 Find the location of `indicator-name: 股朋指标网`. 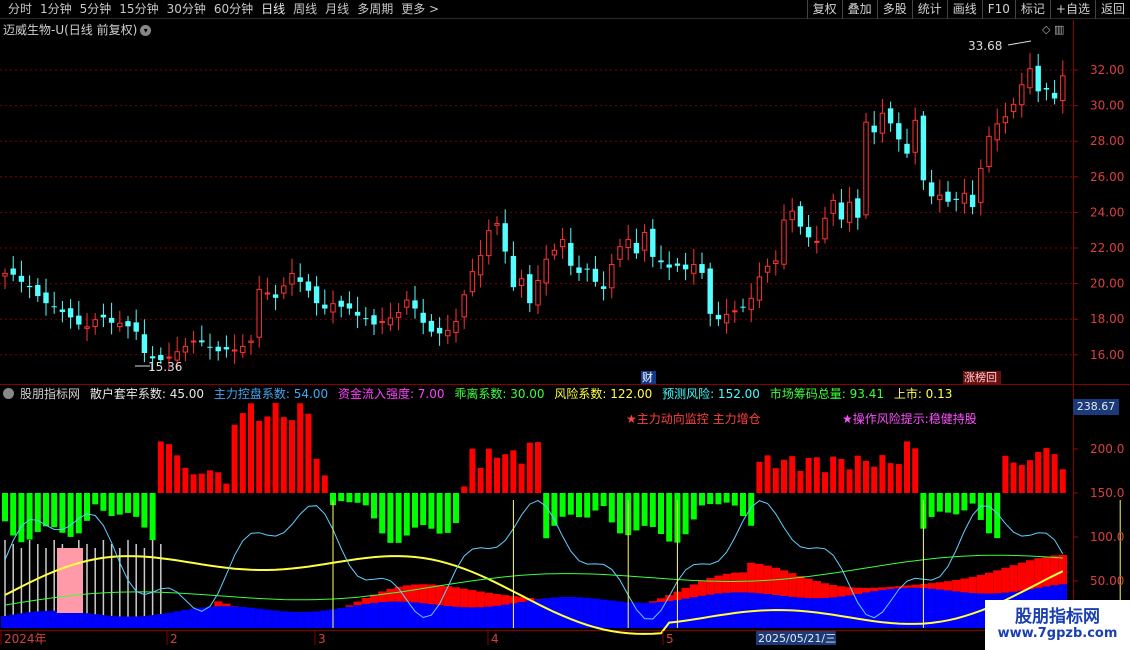

indicator-name: 股朋指标网 is located at coordinates (50, 394).